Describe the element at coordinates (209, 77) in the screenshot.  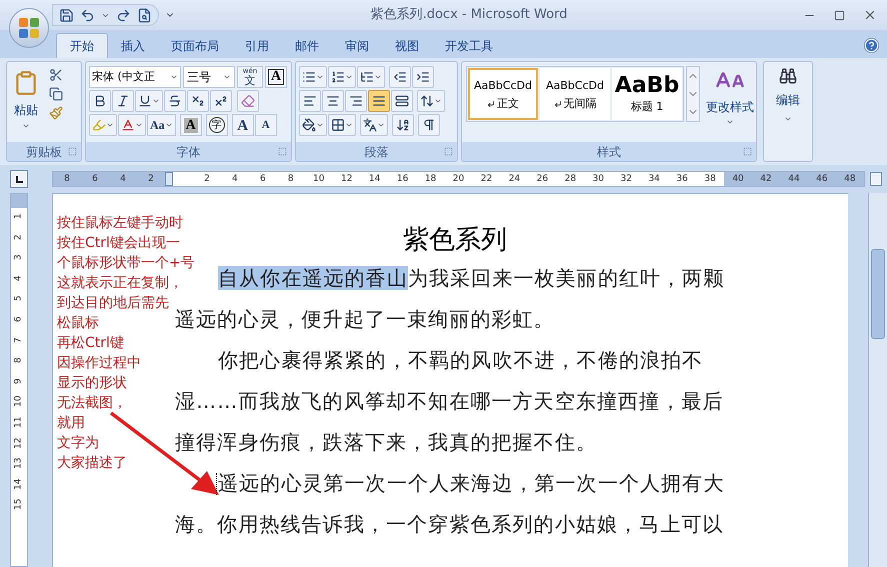
I see `font-size-dropdown: 三号` at that location.